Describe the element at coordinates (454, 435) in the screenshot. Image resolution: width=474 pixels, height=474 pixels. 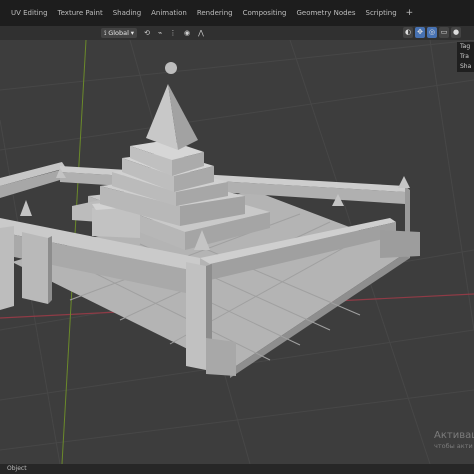
I see `watermark-title: Активац` at that location.